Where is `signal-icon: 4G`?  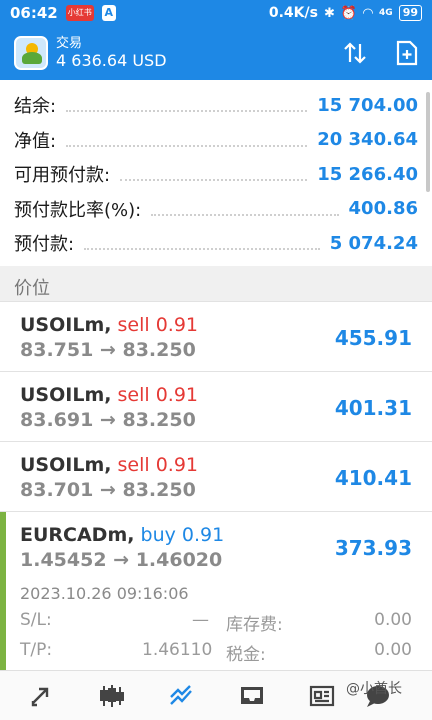
signal-icon: 4G is located at coordinates (386, 13).